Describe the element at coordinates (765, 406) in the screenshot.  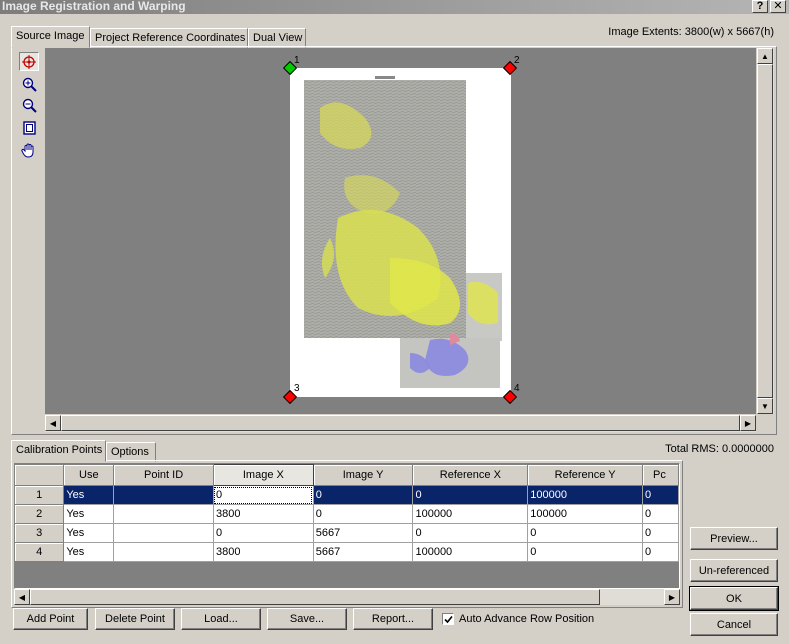
I see `scroll-down-arrow-icon: ▼` at that location.